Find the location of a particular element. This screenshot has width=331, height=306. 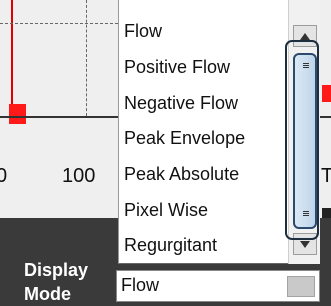

plot-right-text: T is located at coordinates (326, 176).